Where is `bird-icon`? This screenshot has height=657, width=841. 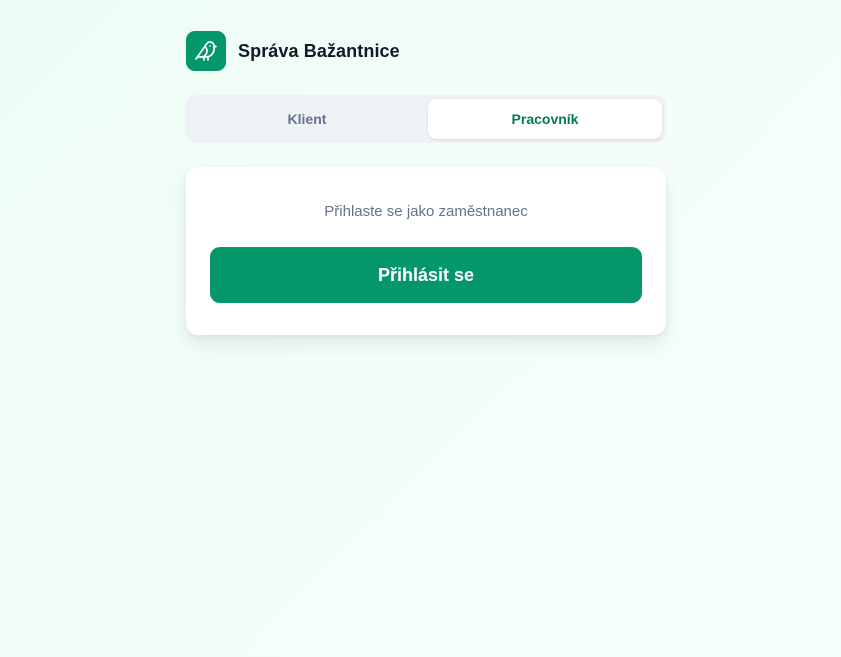 bird-icon is located at coordinates (206, 51).